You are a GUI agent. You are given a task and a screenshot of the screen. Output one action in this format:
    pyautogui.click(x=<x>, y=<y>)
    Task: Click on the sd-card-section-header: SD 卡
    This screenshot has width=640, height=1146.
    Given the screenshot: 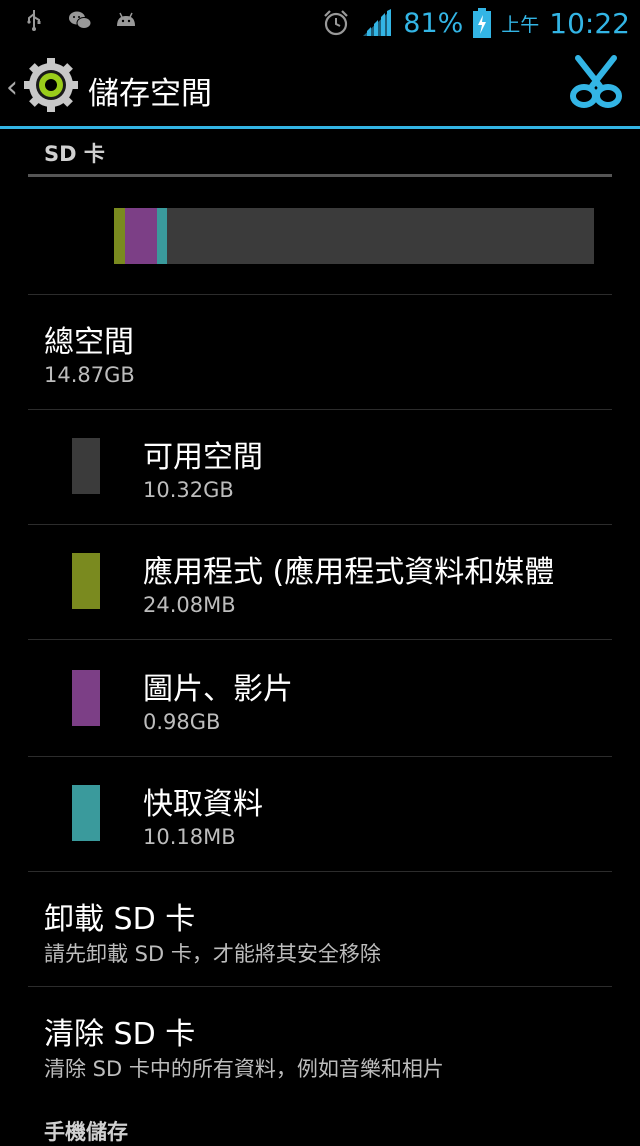 What is the action you would take?
    pyautogui.click(x=74, y=154)
    